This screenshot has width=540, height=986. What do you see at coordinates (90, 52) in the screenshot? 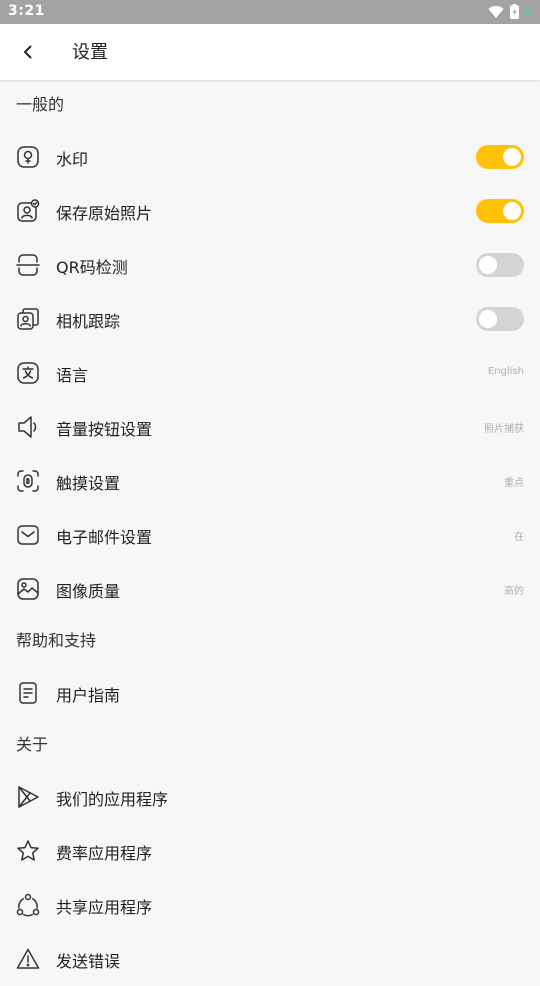
I see `page-title: 设置` at bounding box center [90, 52].